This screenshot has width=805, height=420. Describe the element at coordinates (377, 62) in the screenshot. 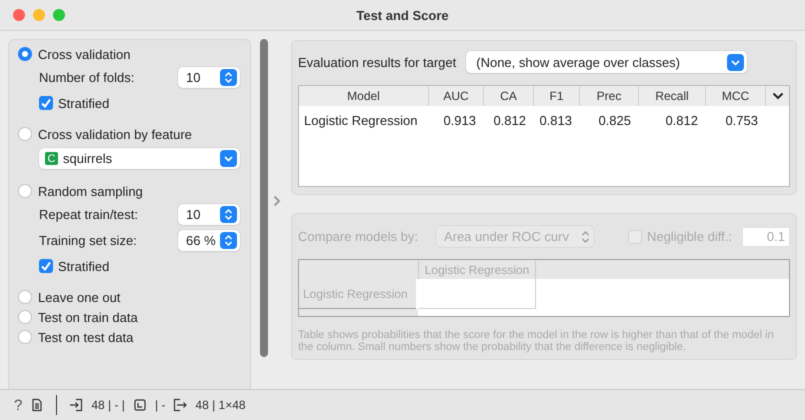

I see `target-label: Evaluation results for target` at that location.